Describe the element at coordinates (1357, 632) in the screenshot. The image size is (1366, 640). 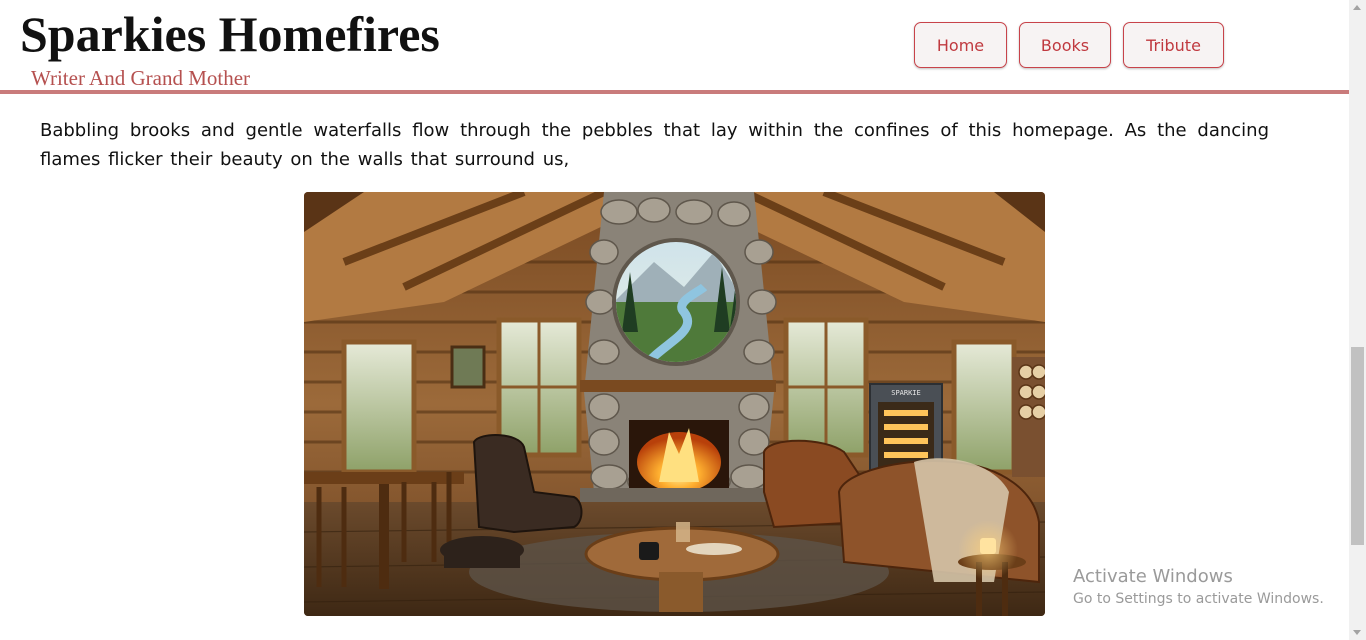
I see `scroll-down-arrow-icon` at that location.